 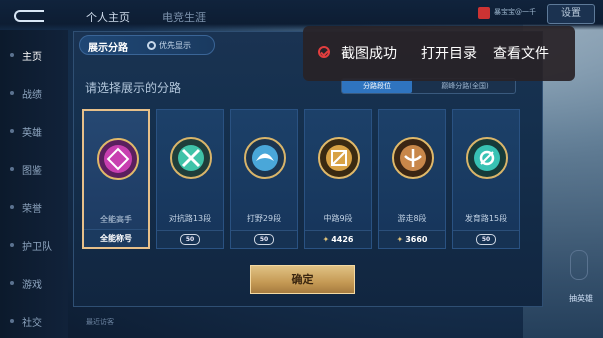 I want to click on sidebar-item-heroes: 英雄, so click(x=34, y=131).